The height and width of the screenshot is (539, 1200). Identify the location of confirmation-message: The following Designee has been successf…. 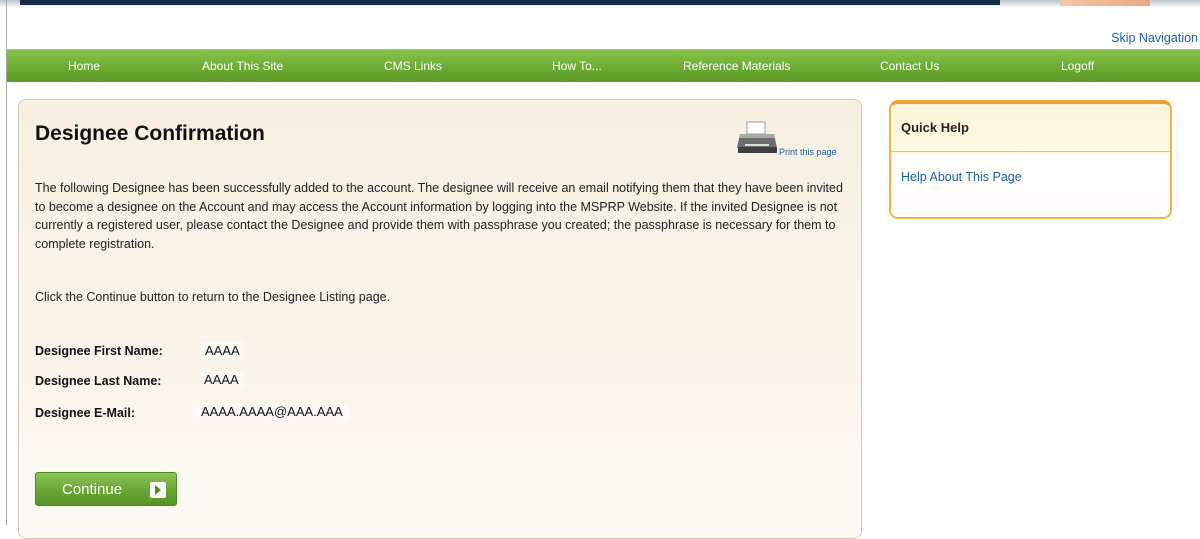
(439, 216).